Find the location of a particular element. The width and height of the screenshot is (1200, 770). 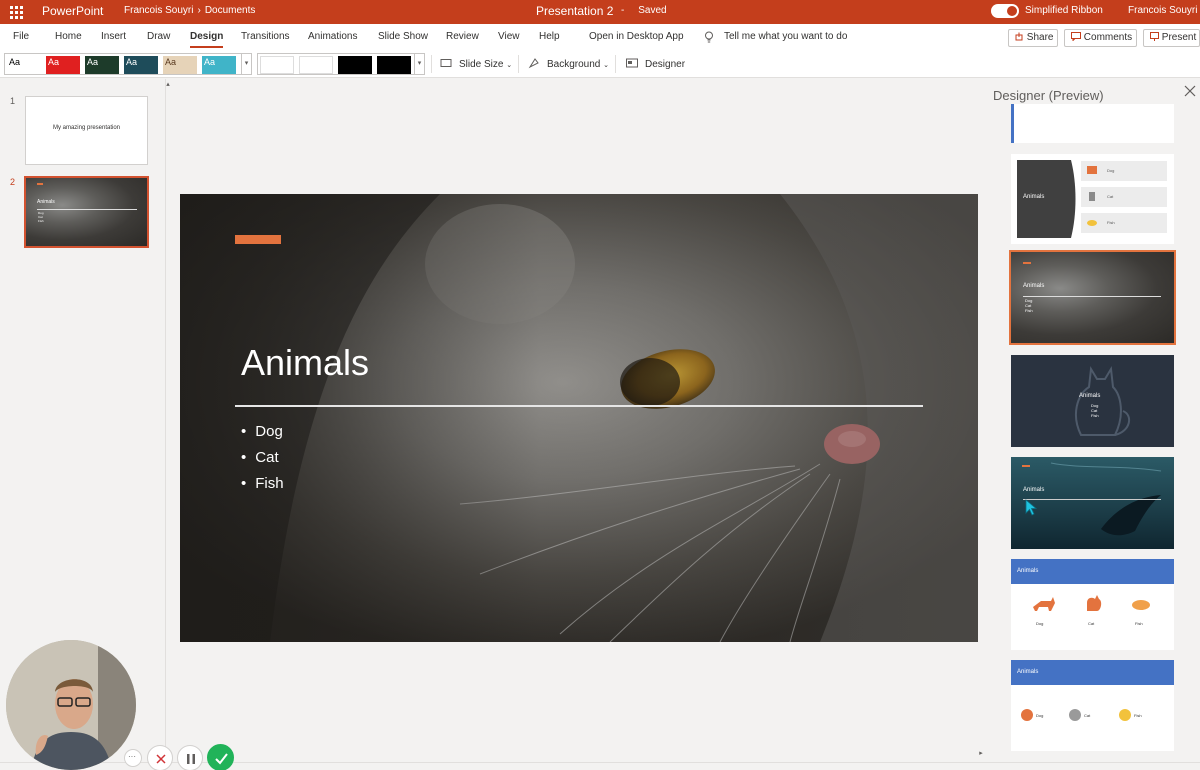

thumbnail-accent-bar is located at coordinates (40, 184).